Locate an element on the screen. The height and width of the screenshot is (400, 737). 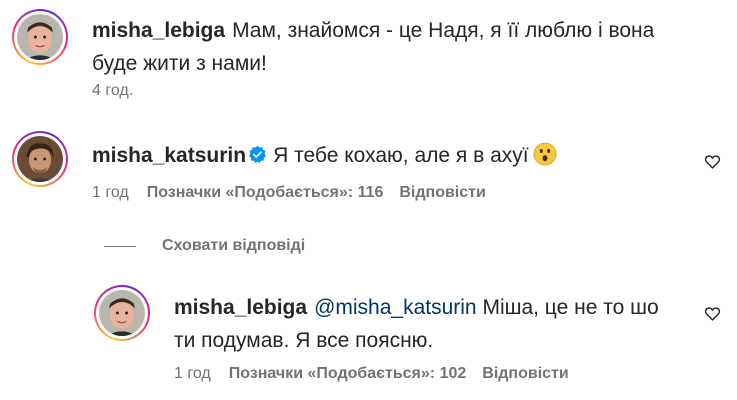
reply-text-line: Міша, це не то шо is located at coordinates (570, 307).